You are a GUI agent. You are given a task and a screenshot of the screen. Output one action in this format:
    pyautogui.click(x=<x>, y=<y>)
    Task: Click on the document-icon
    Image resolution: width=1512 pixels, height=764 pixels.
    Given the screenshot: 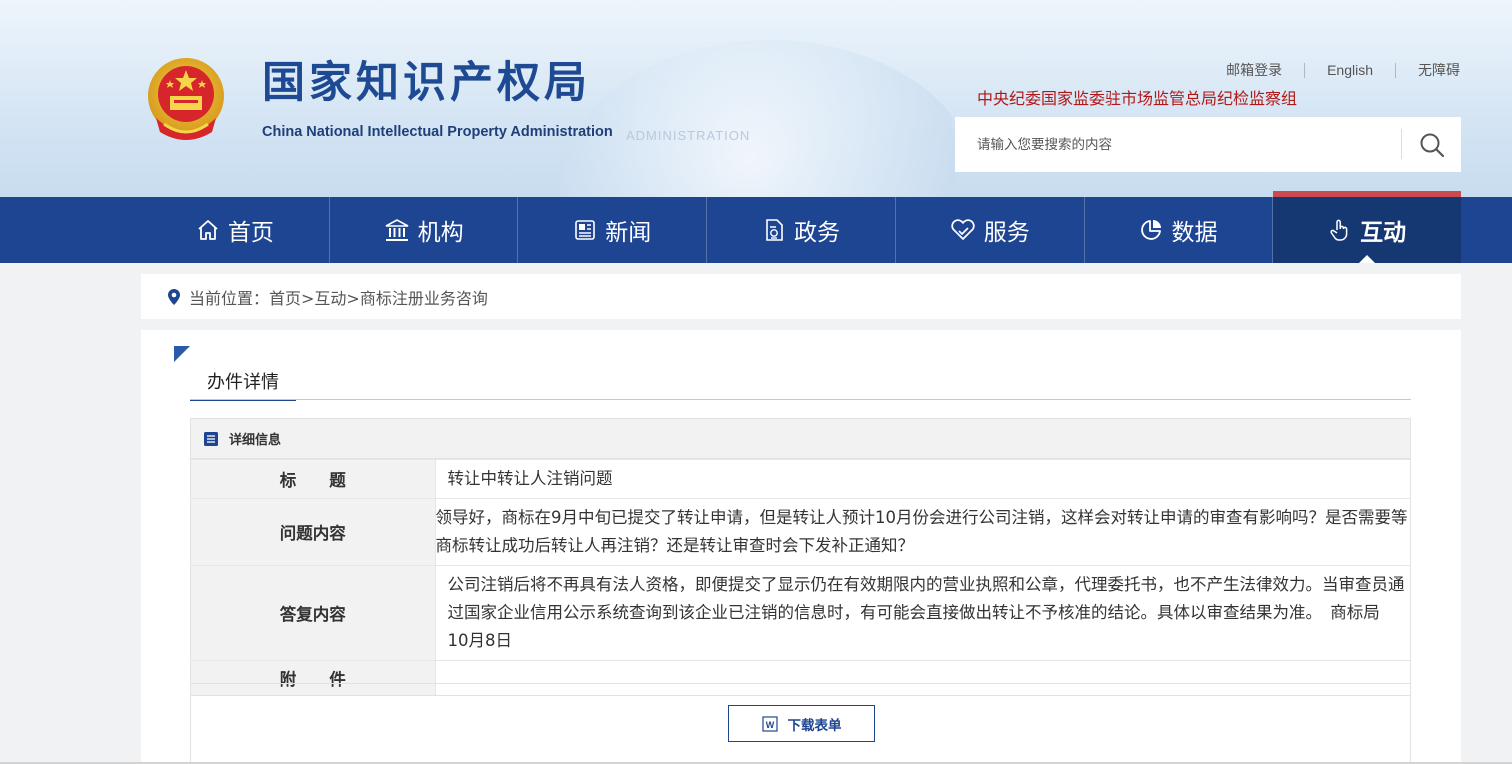 What is the action you would take?
    pyautogui.click(x=774, y=230)
    